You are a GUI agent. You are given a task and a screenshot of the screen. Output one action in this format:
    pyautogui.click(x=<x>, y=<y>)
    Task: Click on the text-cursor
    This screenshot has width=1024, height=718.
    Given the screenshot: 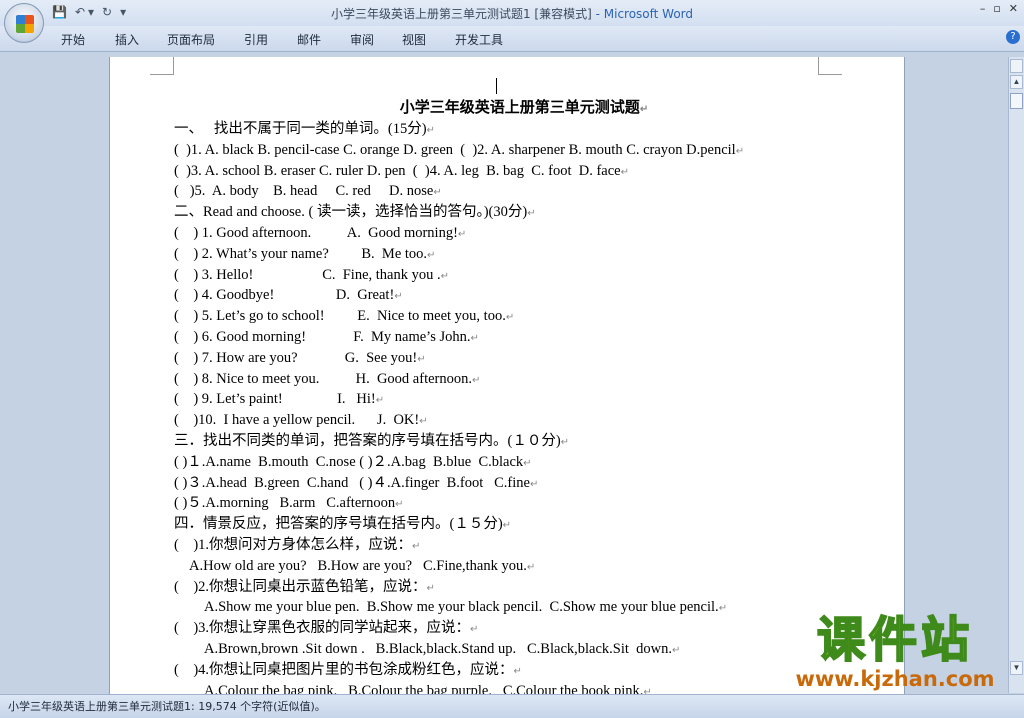 What is the action you would take?
    pyautogui.click(x=496, y=86)
    